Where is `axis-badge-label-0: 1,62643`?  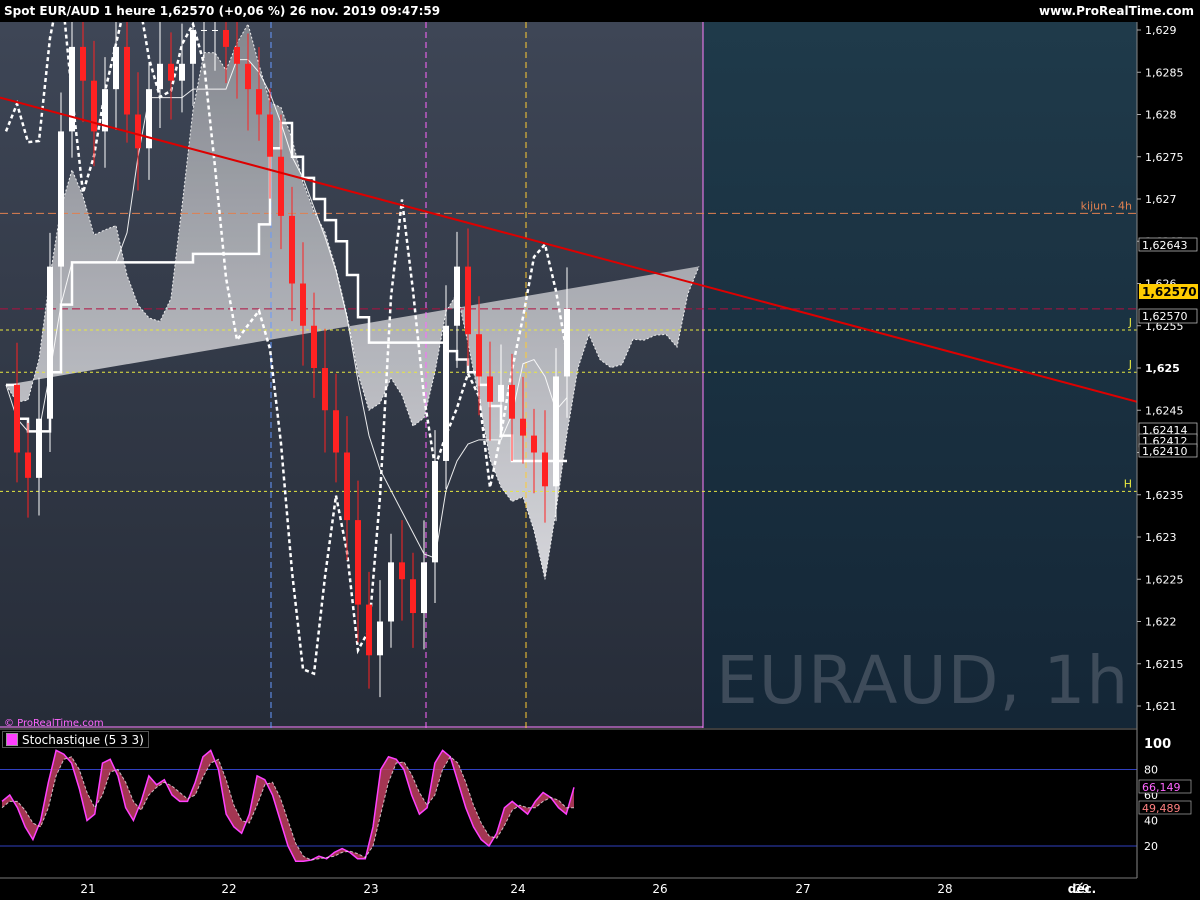
axis-badge-label-0: 1,62643 is located at coordinates (1165, 245).